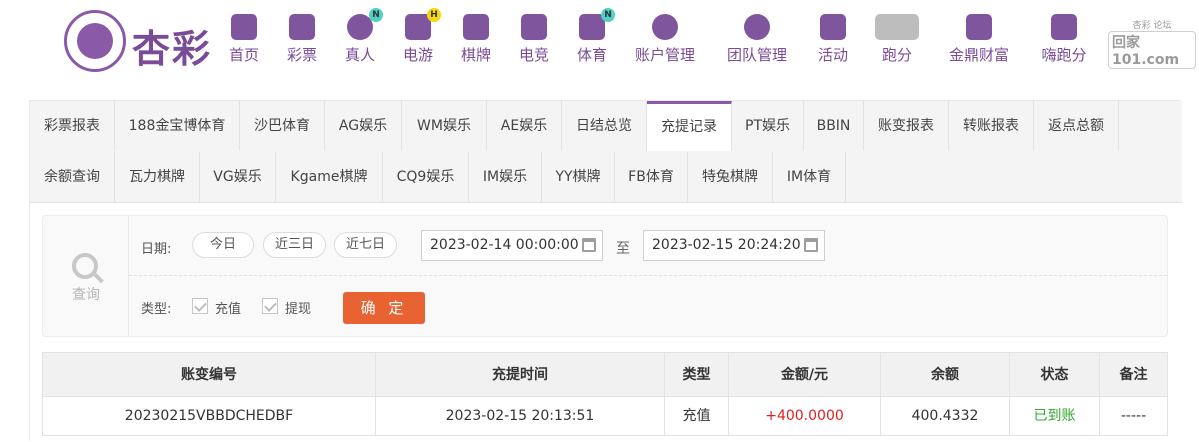 The height and width of the screenshot is (442, 1199). What do you see at coordinates (592, 41) in the screenshot?
I see `nav-item-sports: N 体育` at bounding box center [592, 41].